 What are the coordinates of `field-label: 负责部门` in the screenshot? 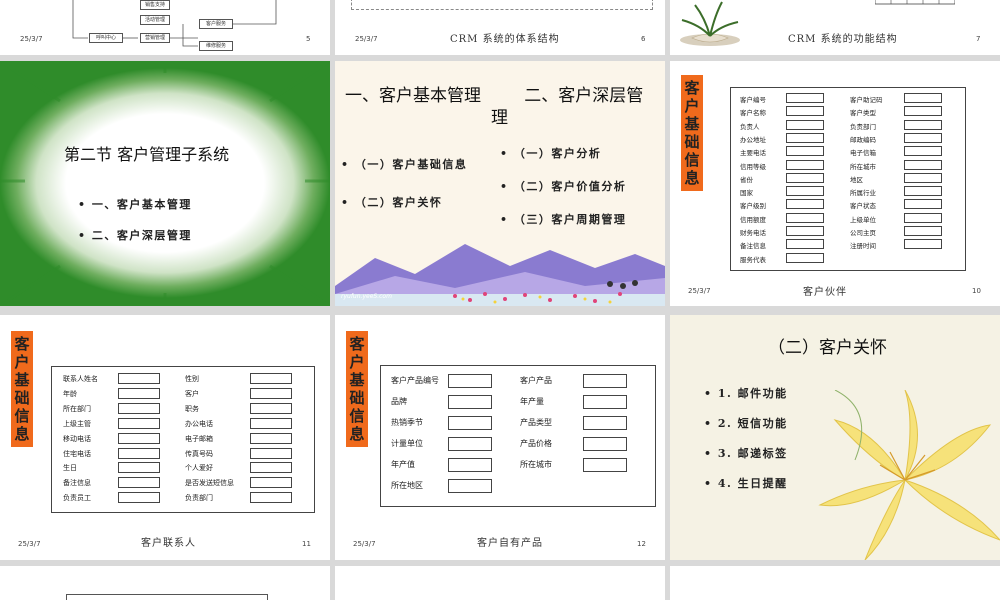 It's located at (199, 498).